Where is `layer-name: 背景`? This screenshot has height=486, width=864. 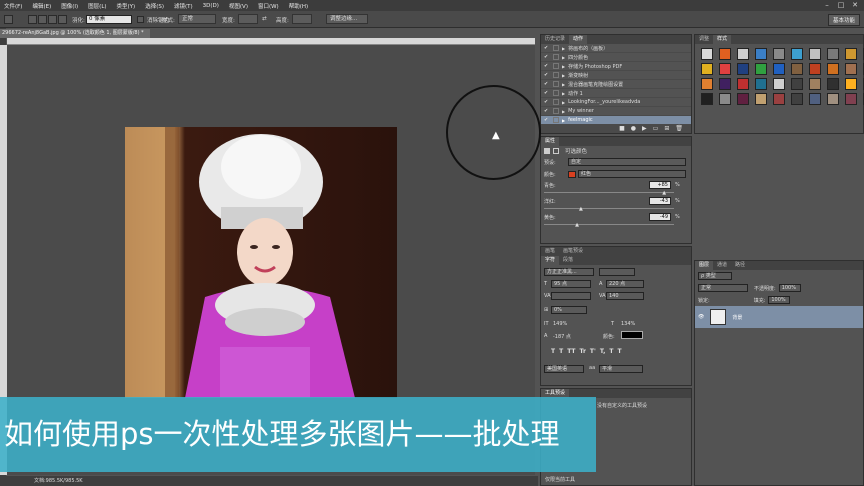
layer-name: 背景 is located at coordinates (737, 317).